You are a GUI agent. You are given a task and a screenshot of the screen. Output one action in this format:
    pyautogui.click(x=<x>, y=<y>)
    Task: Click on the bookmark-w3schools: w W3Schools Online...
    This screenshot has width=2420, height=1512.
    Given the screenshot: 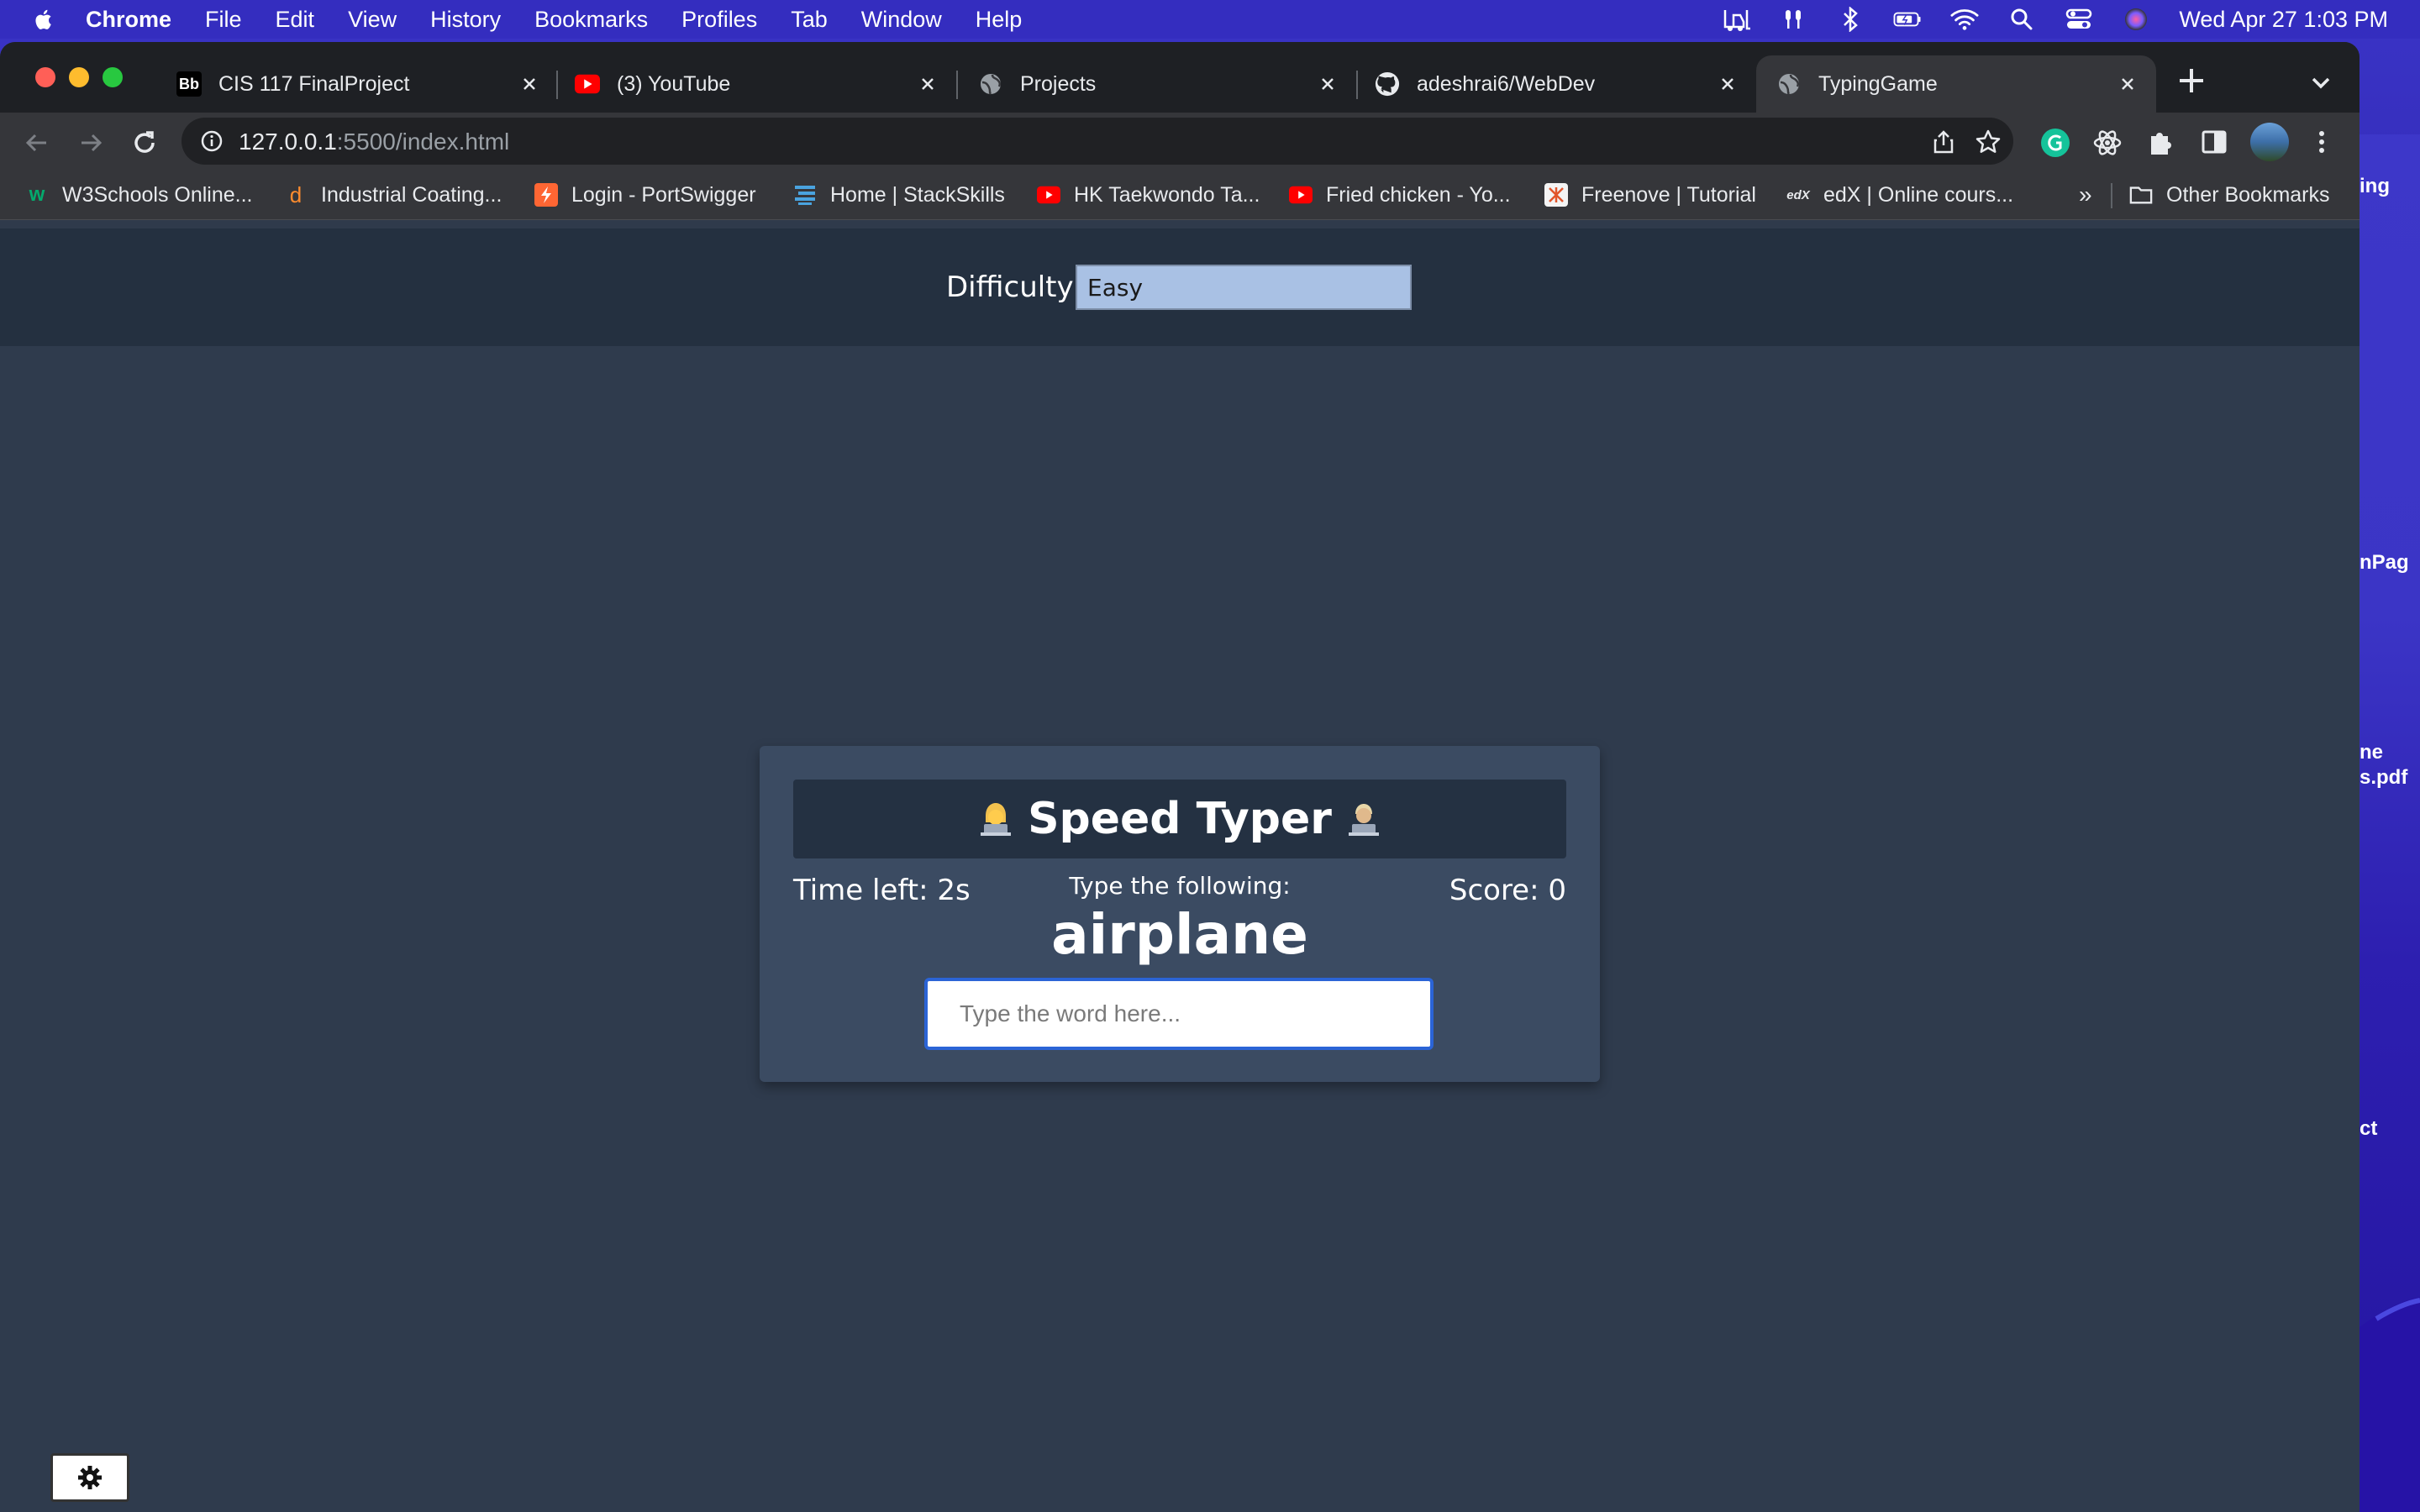 What is the action you would take?
    pyautogui.click(x=139, y=195)
    